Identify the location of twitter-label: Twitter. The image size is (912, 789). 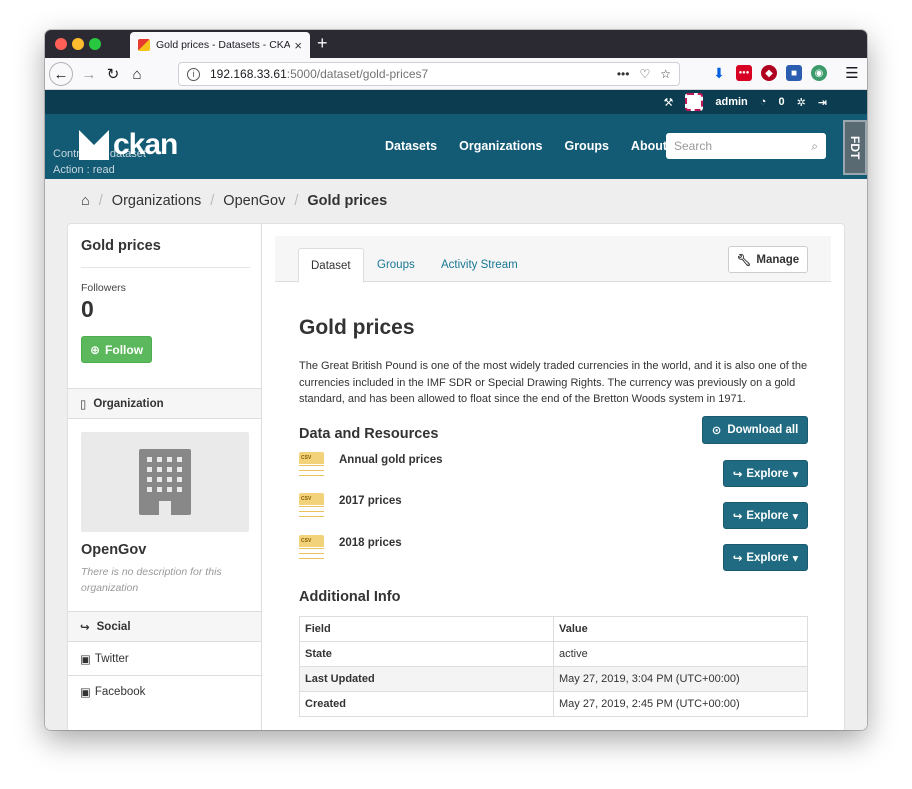
(111, 659).